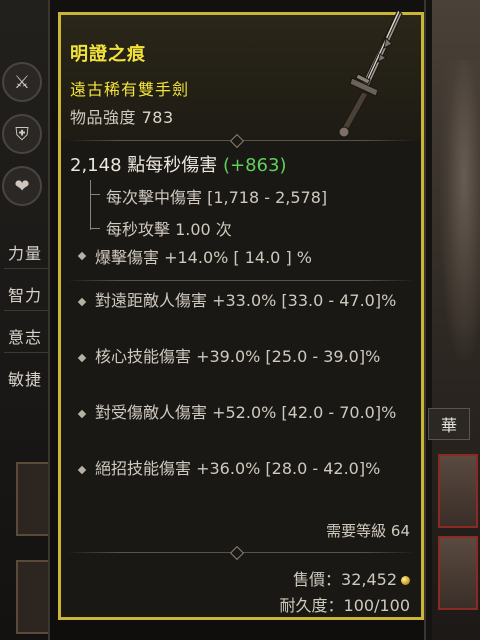  Describe the element at coordinates (367, 74) in the screenshot. I see `item-sword-image` at that location.